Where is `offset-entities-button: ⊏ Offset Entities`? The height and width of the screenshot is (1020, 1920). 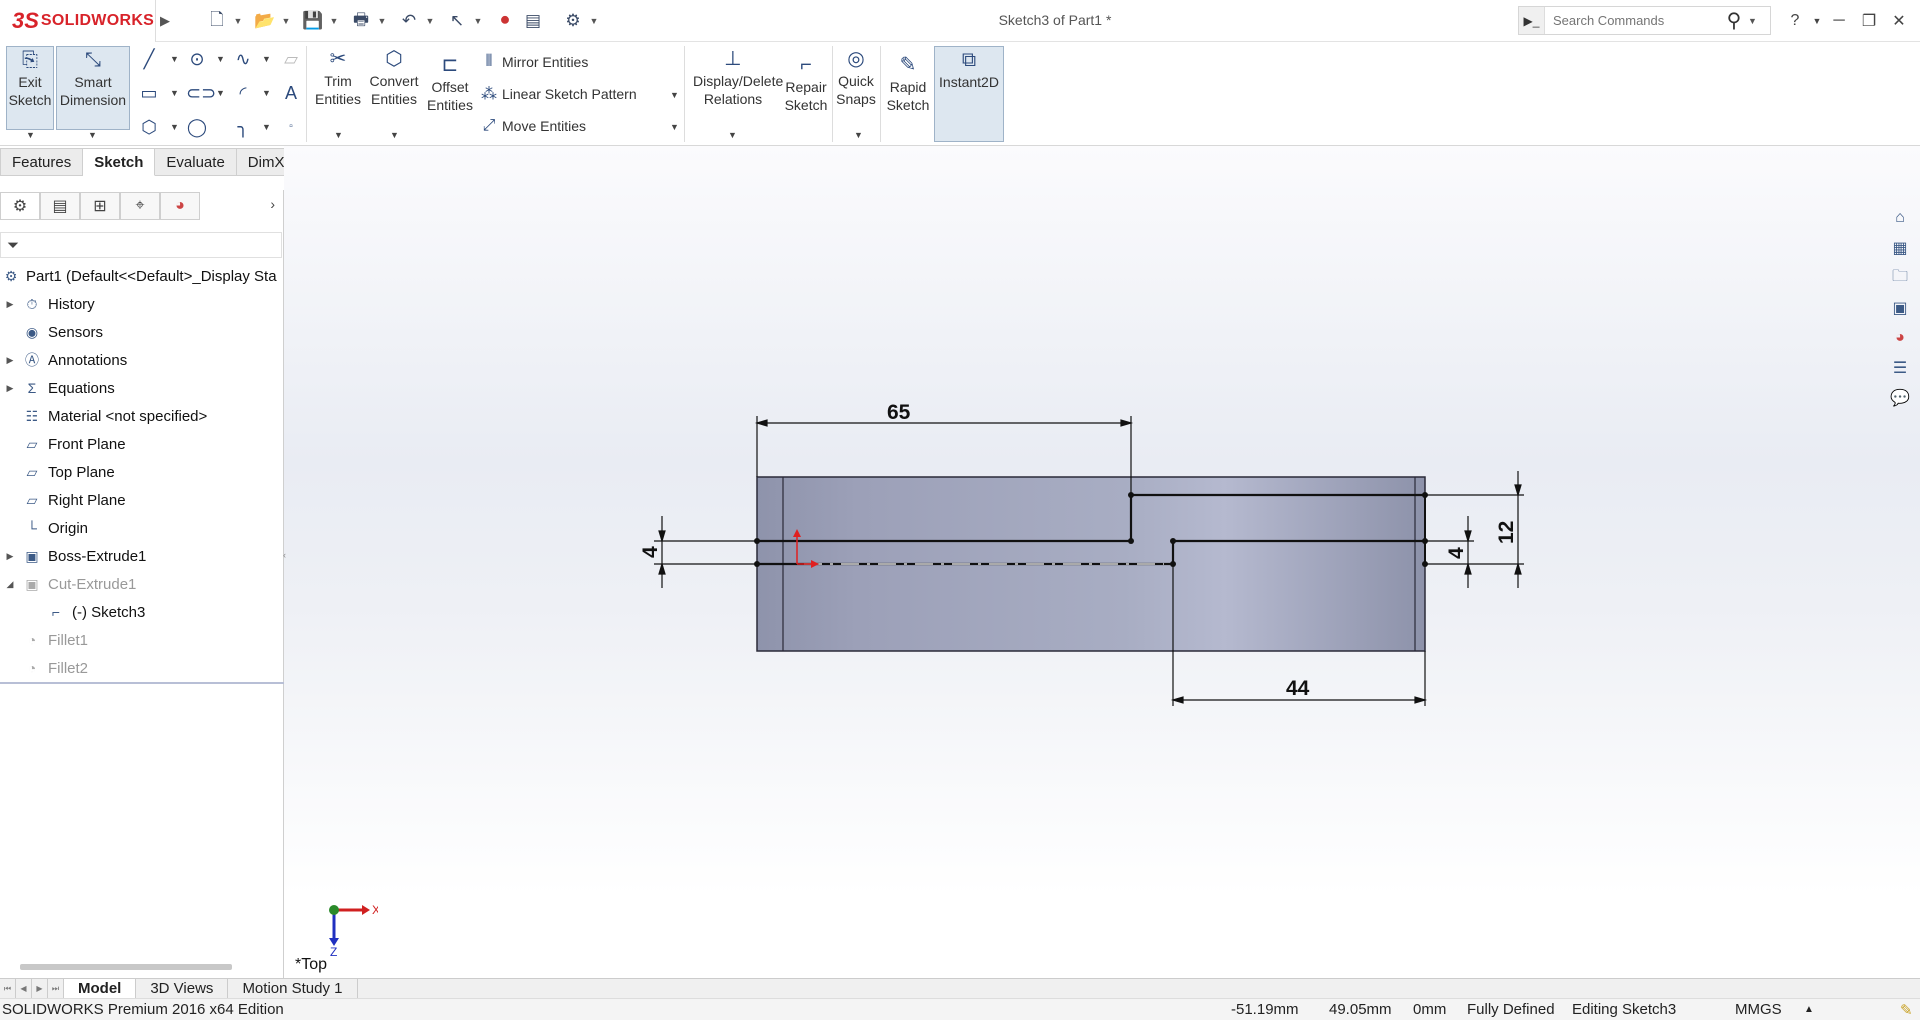
offset-entities-button: ⊏ Offset Entities is located at coordinates (450, 92).